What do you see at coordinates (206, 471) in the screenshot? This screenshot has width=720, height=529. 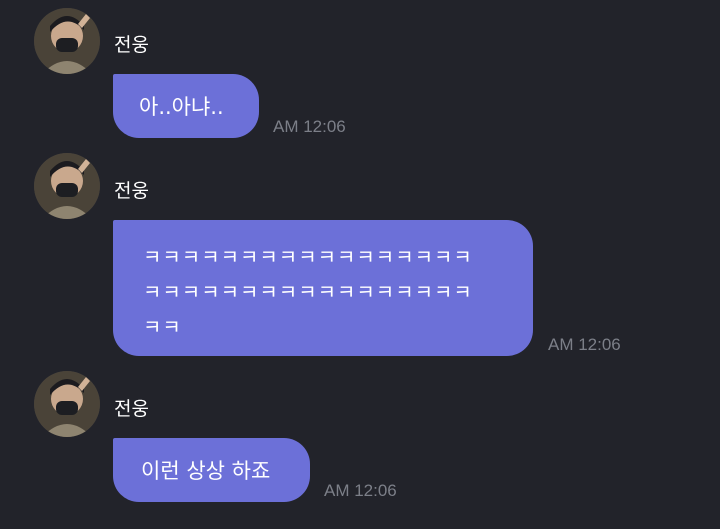 I see `message-text: 이런 상상 하죠` at bounding box center [206, 471].